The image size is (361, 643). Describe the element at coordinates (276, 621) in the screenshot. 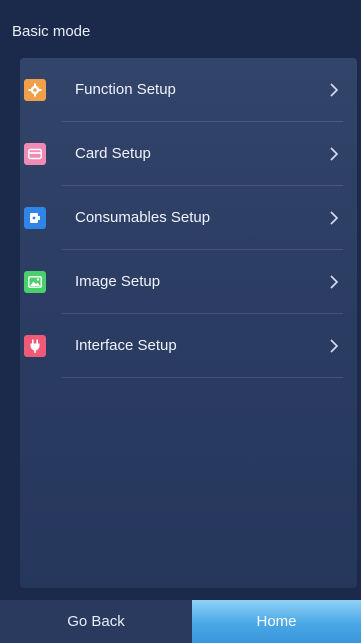

I see `home-button: Home` at that location.